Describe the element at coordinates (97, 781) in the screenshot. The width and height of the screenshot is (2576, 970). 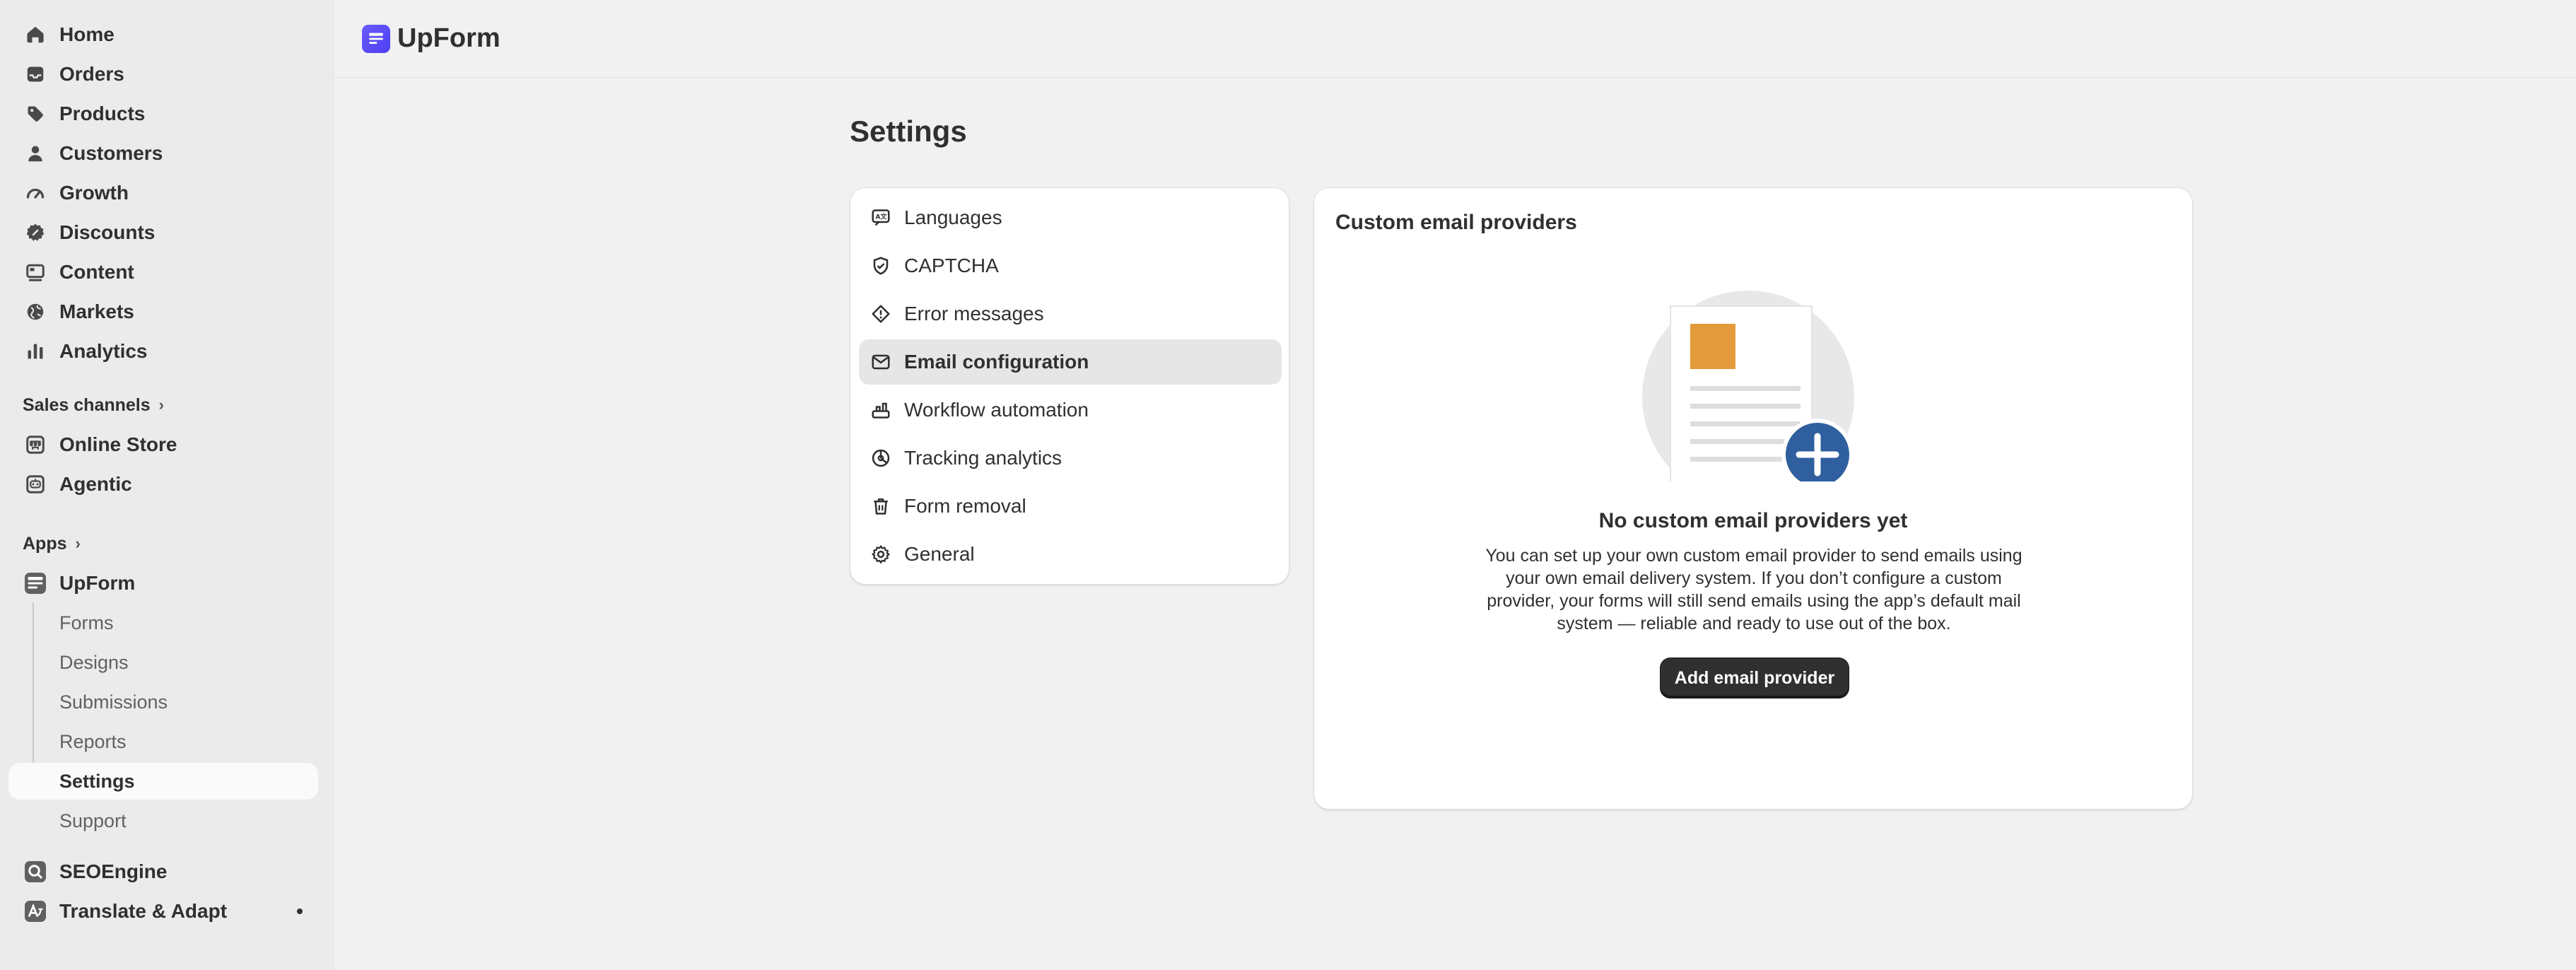
I see `sub-item-label: Settings` at that location.